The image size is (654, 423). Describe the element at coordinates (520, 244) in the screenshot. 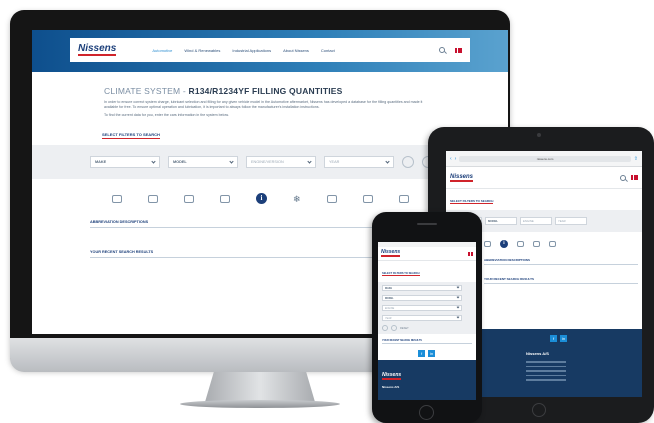

I see `snowflake-icon` at that location.